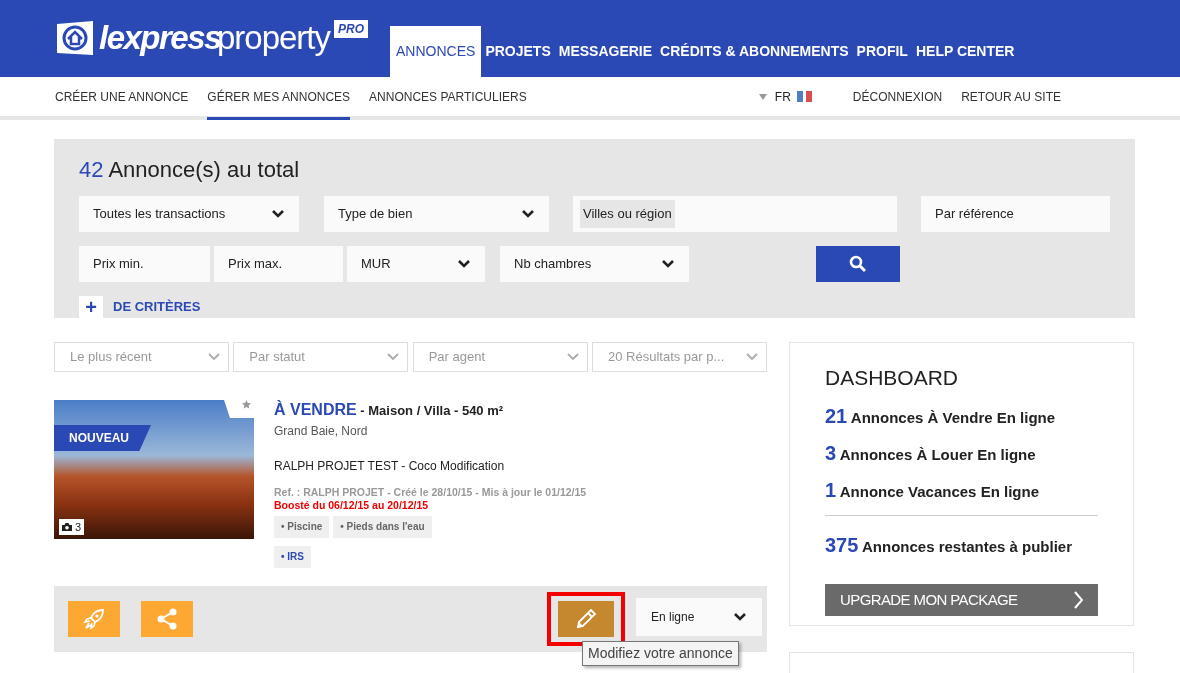 This screenshot has width=1180, height=673. What do you see at coordinates (67, 526) in the screenshot?
I see `camera-icon` at bounding box center [67, 526].